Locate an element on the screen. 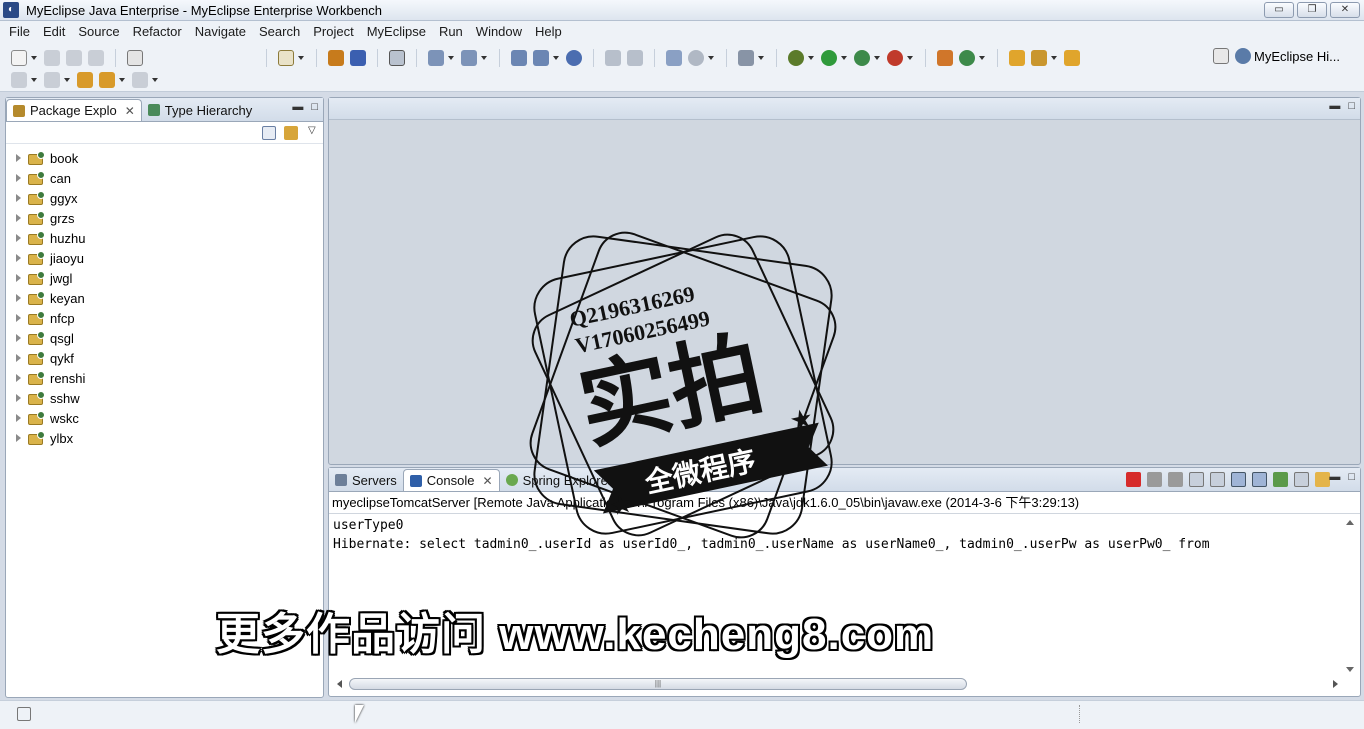  scroll-right-icon is located at coordinates (1335, 684).